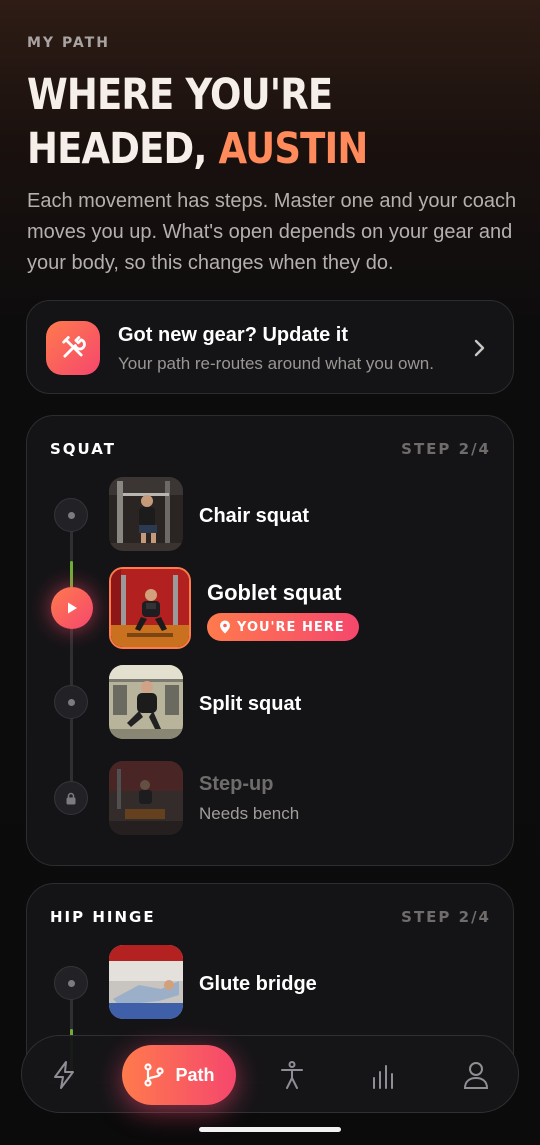 The image size is (540, 1145). Describe the element at coordinates (83, 449) in the screenshot. I see `group-title: SQUAT` at that location.